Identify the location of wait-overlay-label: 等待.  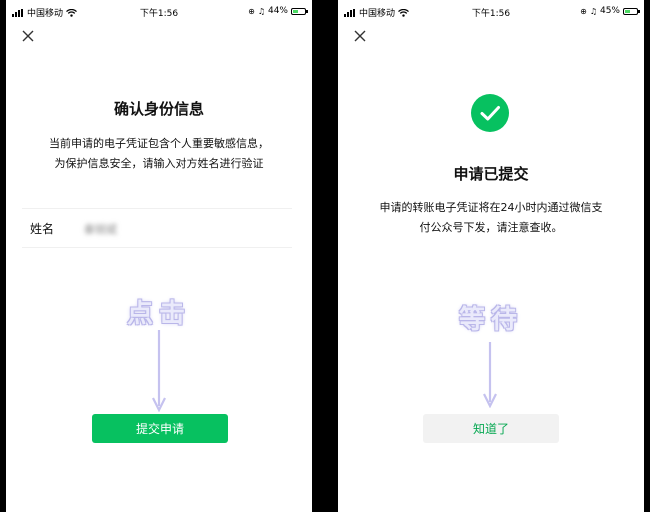
(490, 320).